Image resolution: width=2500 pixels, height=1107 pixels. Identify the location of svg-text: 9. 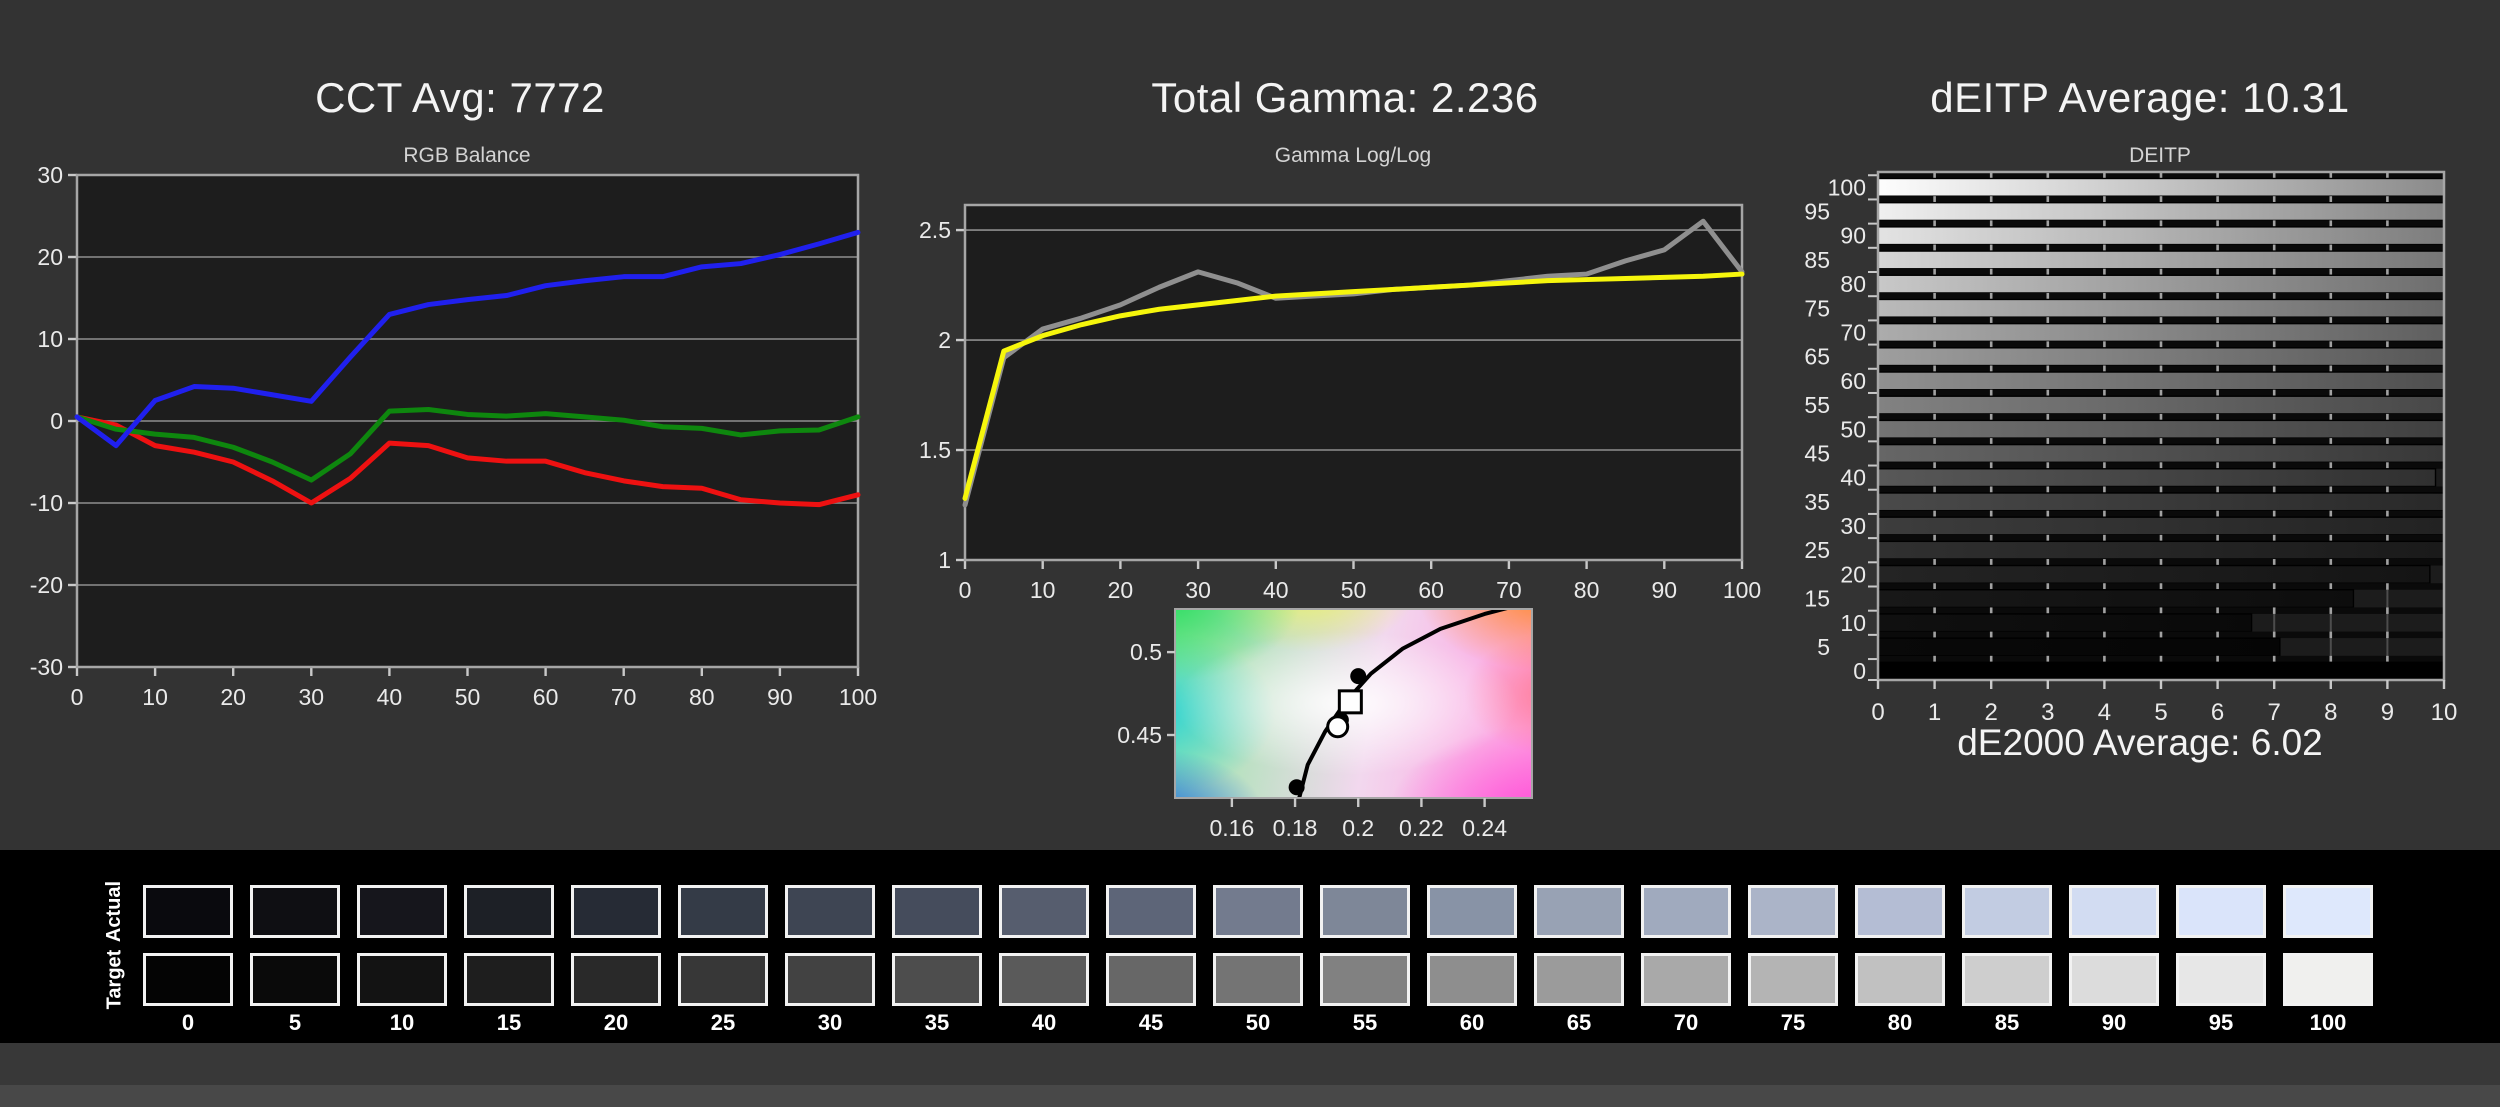
(2387, 712).